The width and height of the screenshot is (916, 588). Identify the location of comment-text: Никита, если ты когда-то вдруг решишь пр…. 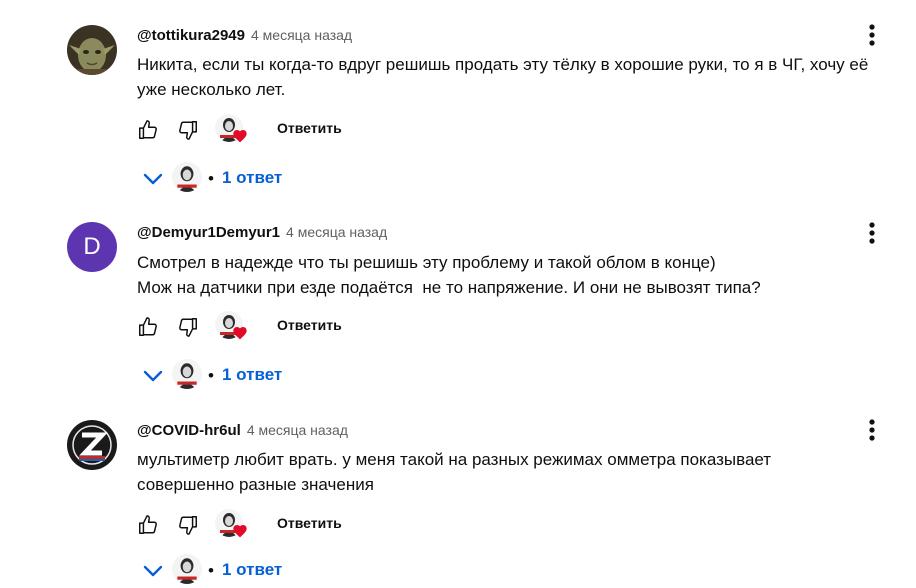
(503, 77).